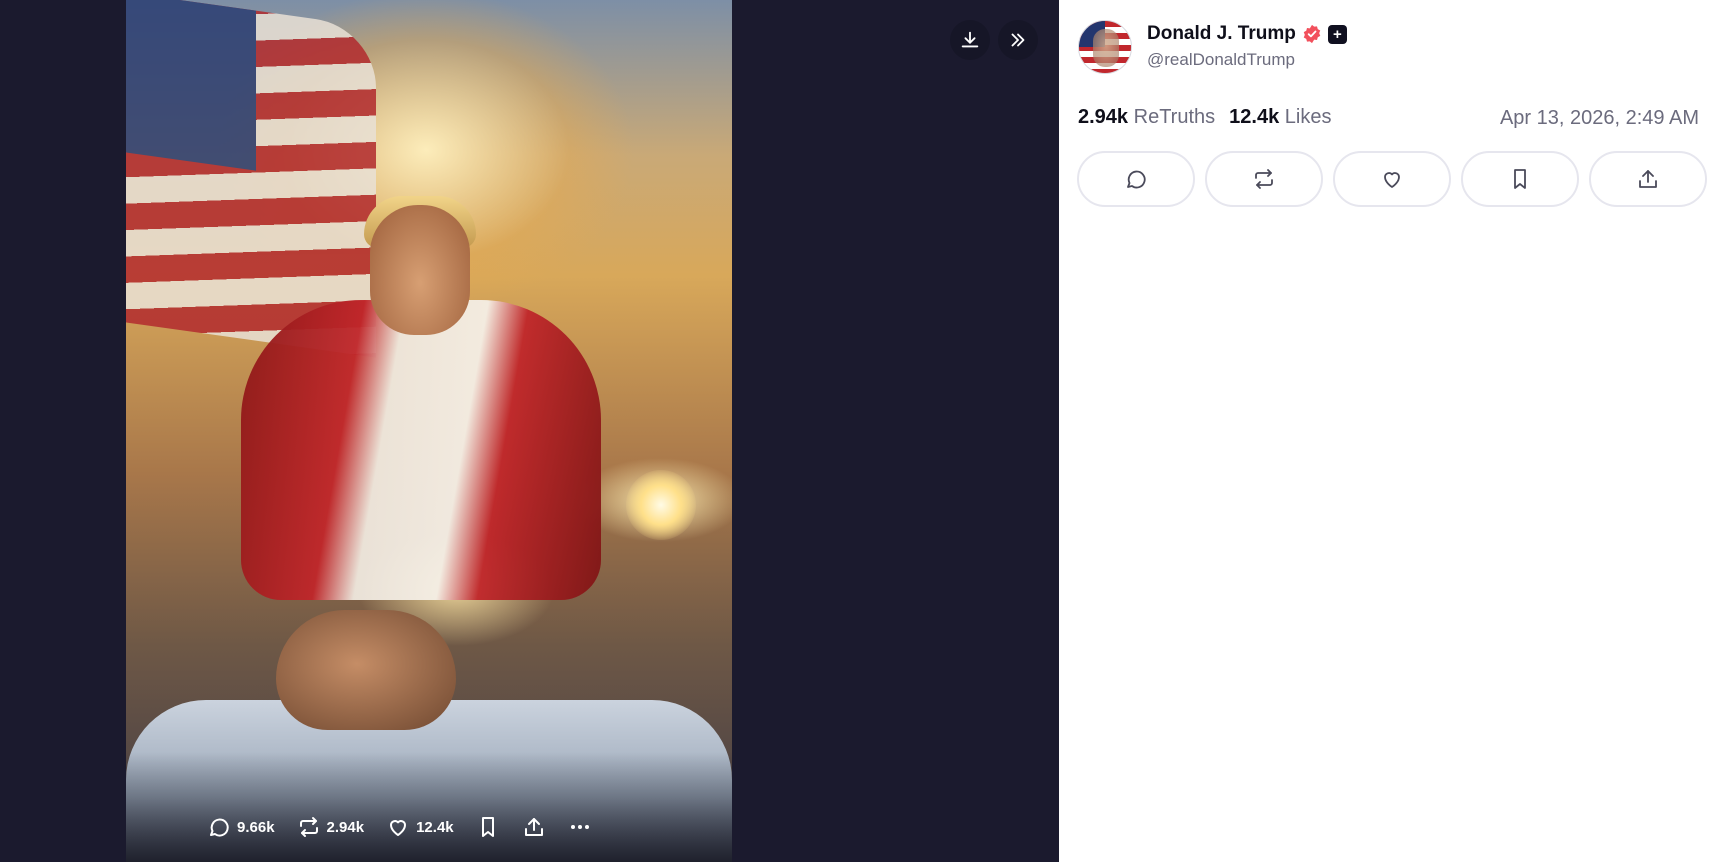  I want to click on more-icon, so click(579, 827).